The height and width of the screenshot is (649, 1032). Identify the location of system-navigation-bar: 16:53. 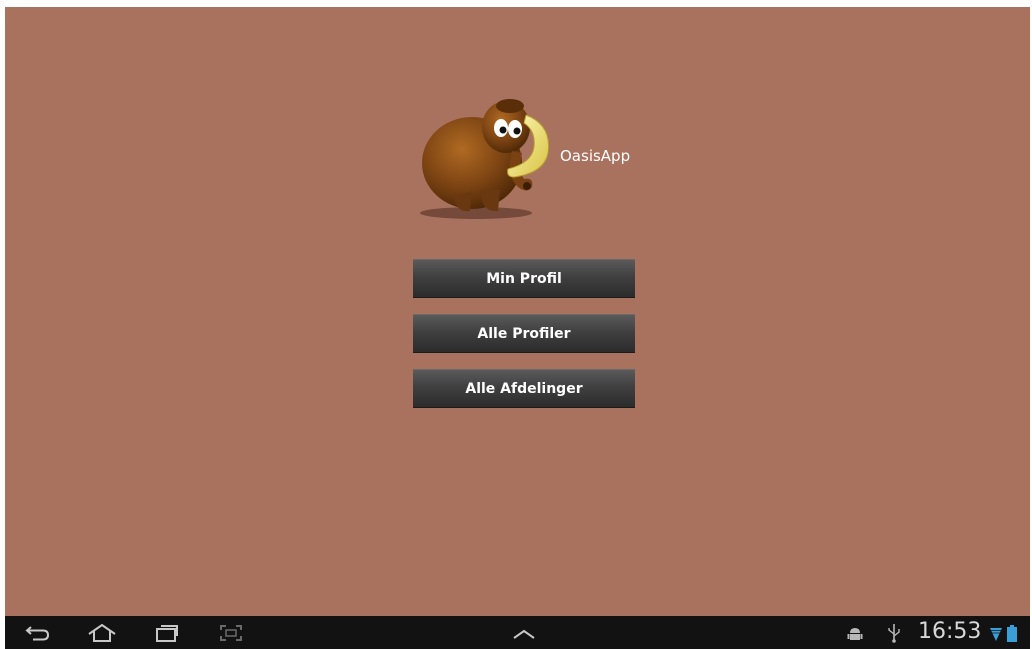
(517, 632).